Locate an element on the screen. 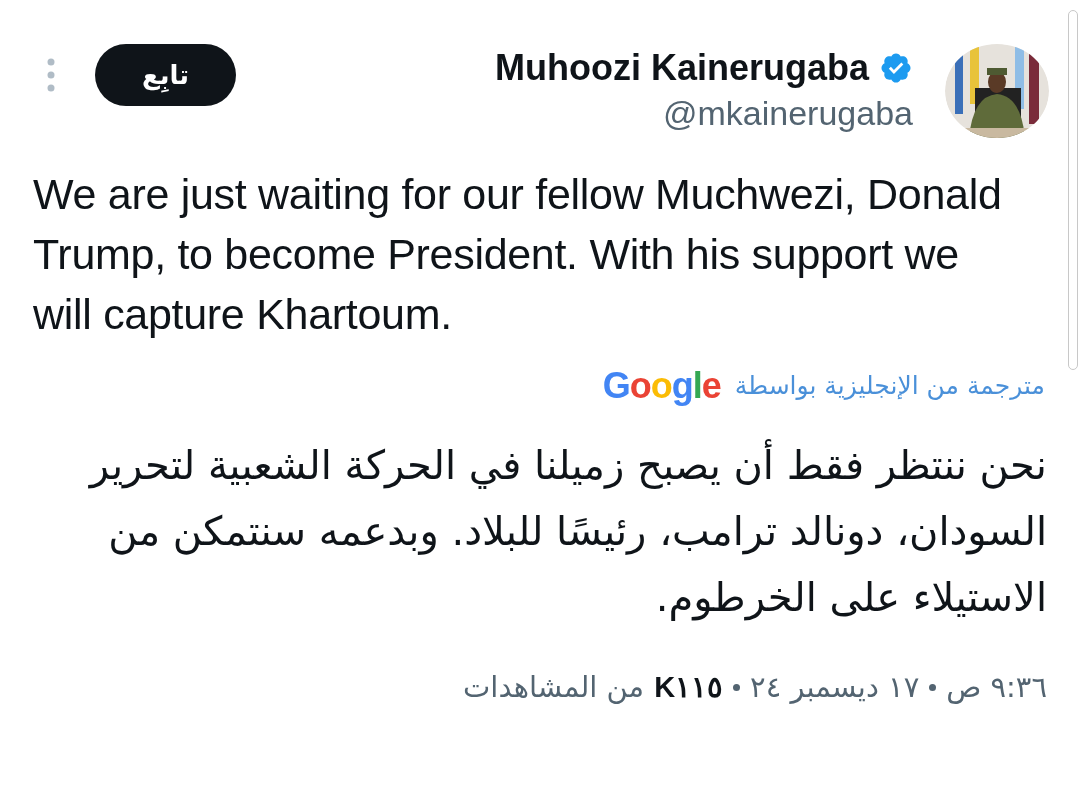 This screenshot has width=1080, height=795. views-label: من المشاهدات is located at coordinates (554, 687).